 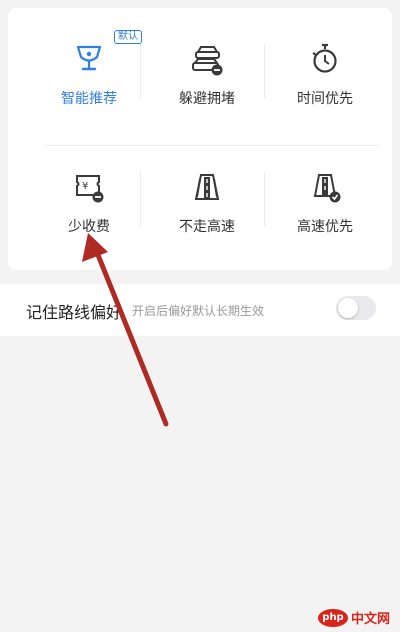 What do you see at coordinates (333, 617) in the screenshot?
I see `php-logo-icon: php` at bounding box center [333, 617].